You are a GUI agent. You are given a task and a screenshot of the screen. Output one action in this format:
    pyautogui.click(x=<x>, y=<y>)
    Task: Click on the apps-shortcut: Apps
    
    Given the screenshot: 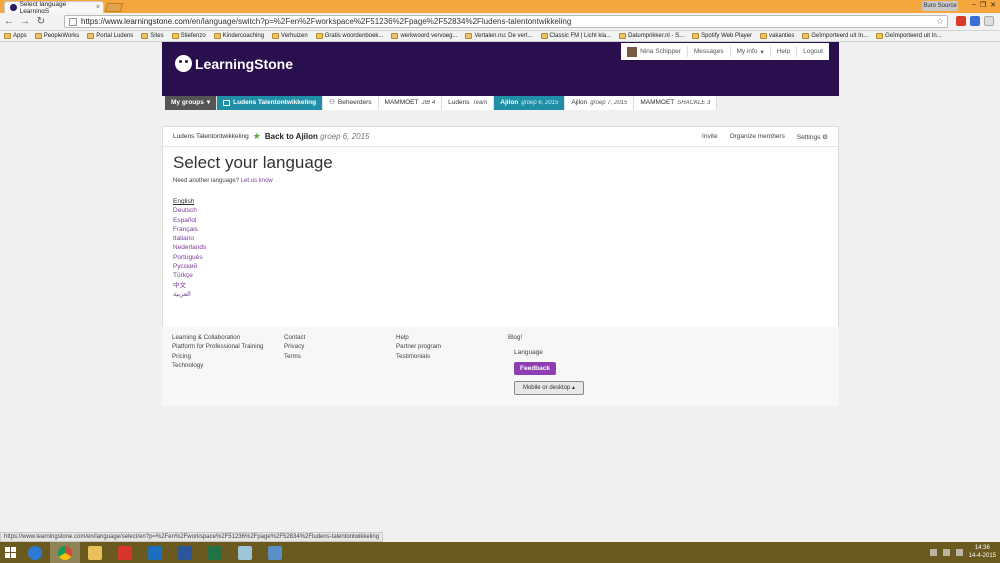 What is the action you would take?
    pyautogui.click(x=15, y=36)
    